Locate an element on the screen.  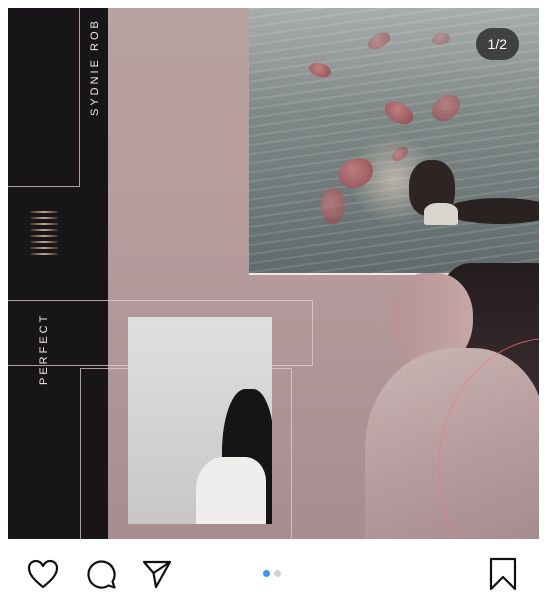
swimmer-hair is located at coordinates (492, 211).